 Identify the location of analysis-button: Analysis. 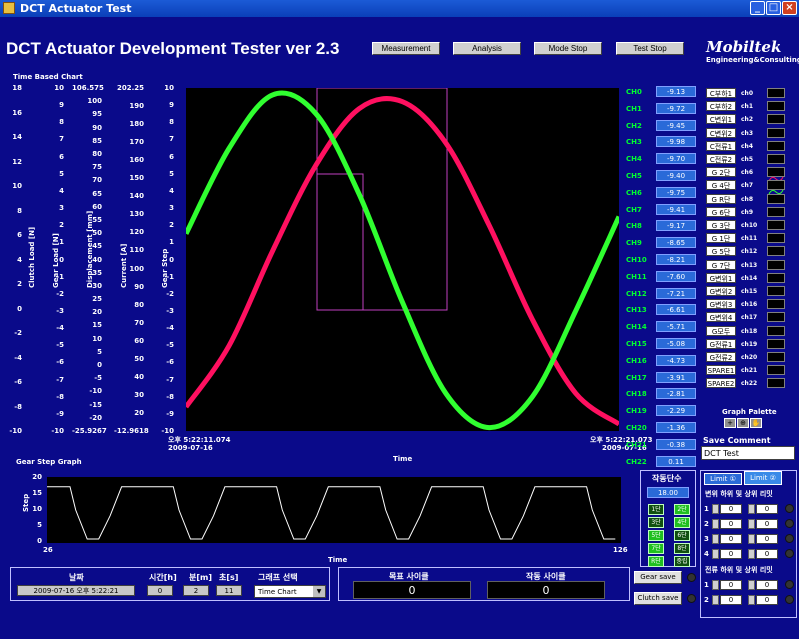
(487, 48).